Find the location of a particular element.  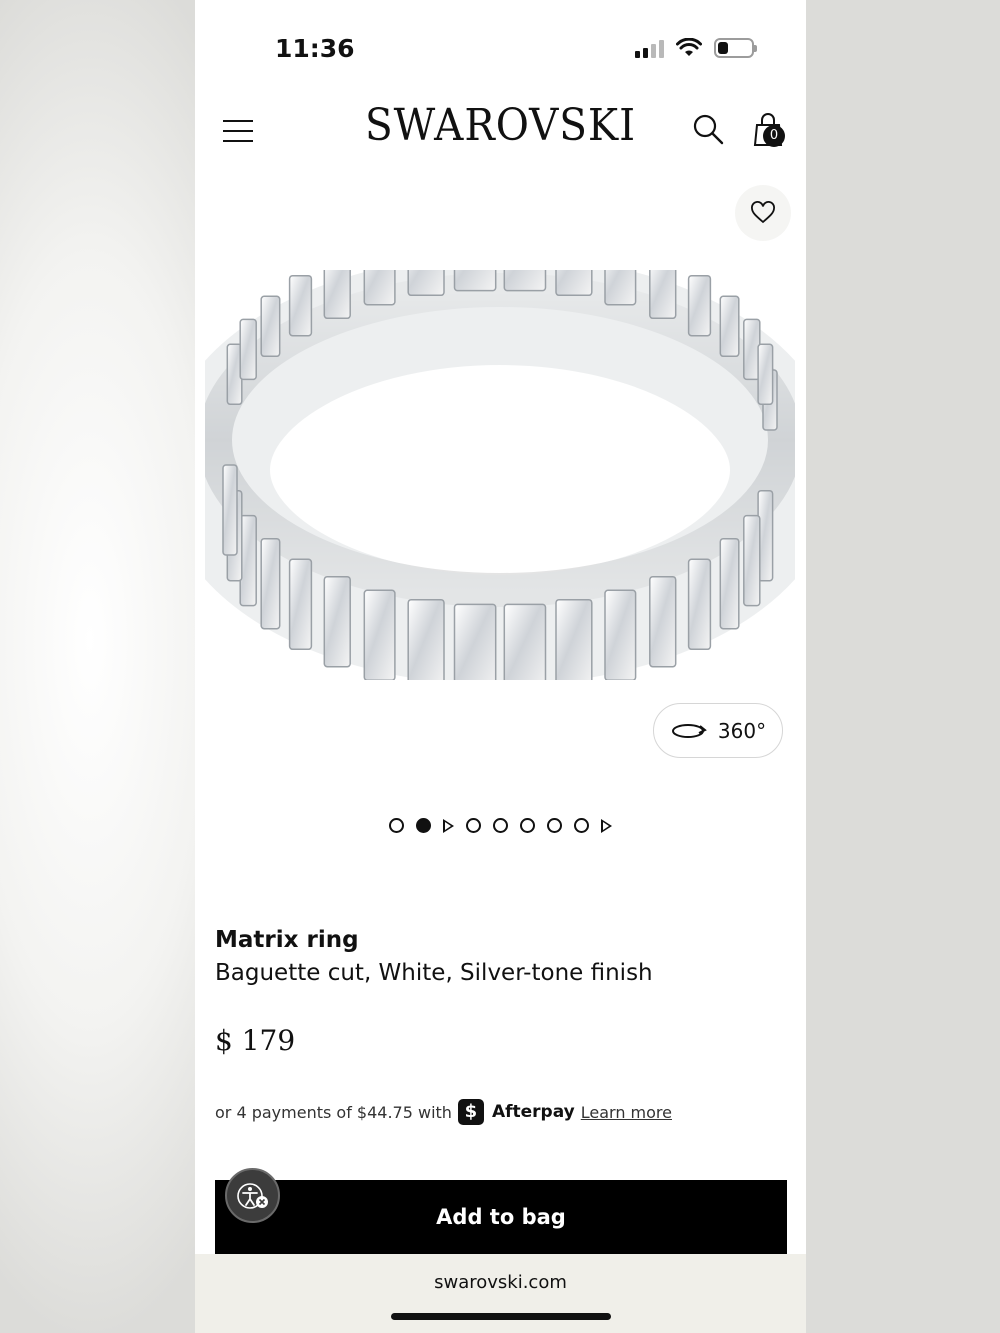

status-icons is located at coordinates (696, 48).